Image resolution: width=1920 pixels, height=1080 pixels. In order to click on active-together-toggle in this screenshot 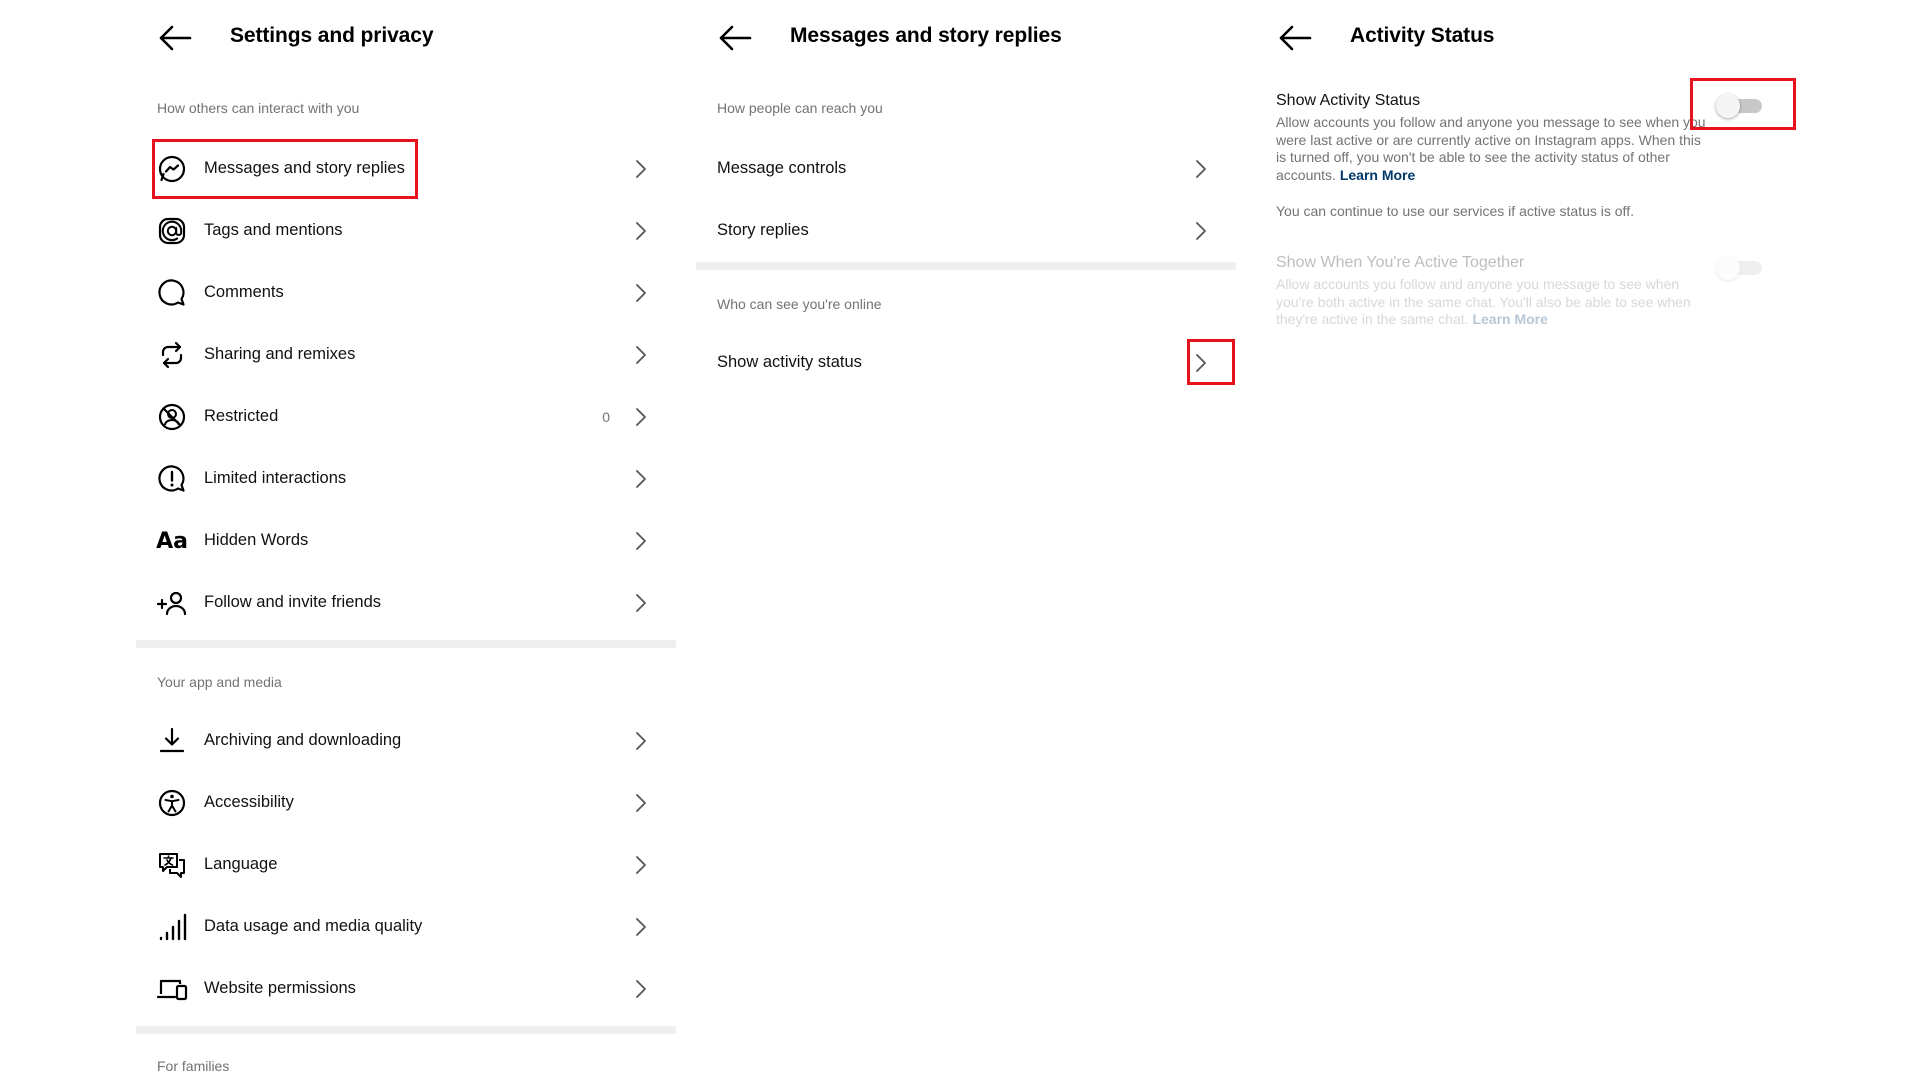, I will do `click(1740, 268)`.